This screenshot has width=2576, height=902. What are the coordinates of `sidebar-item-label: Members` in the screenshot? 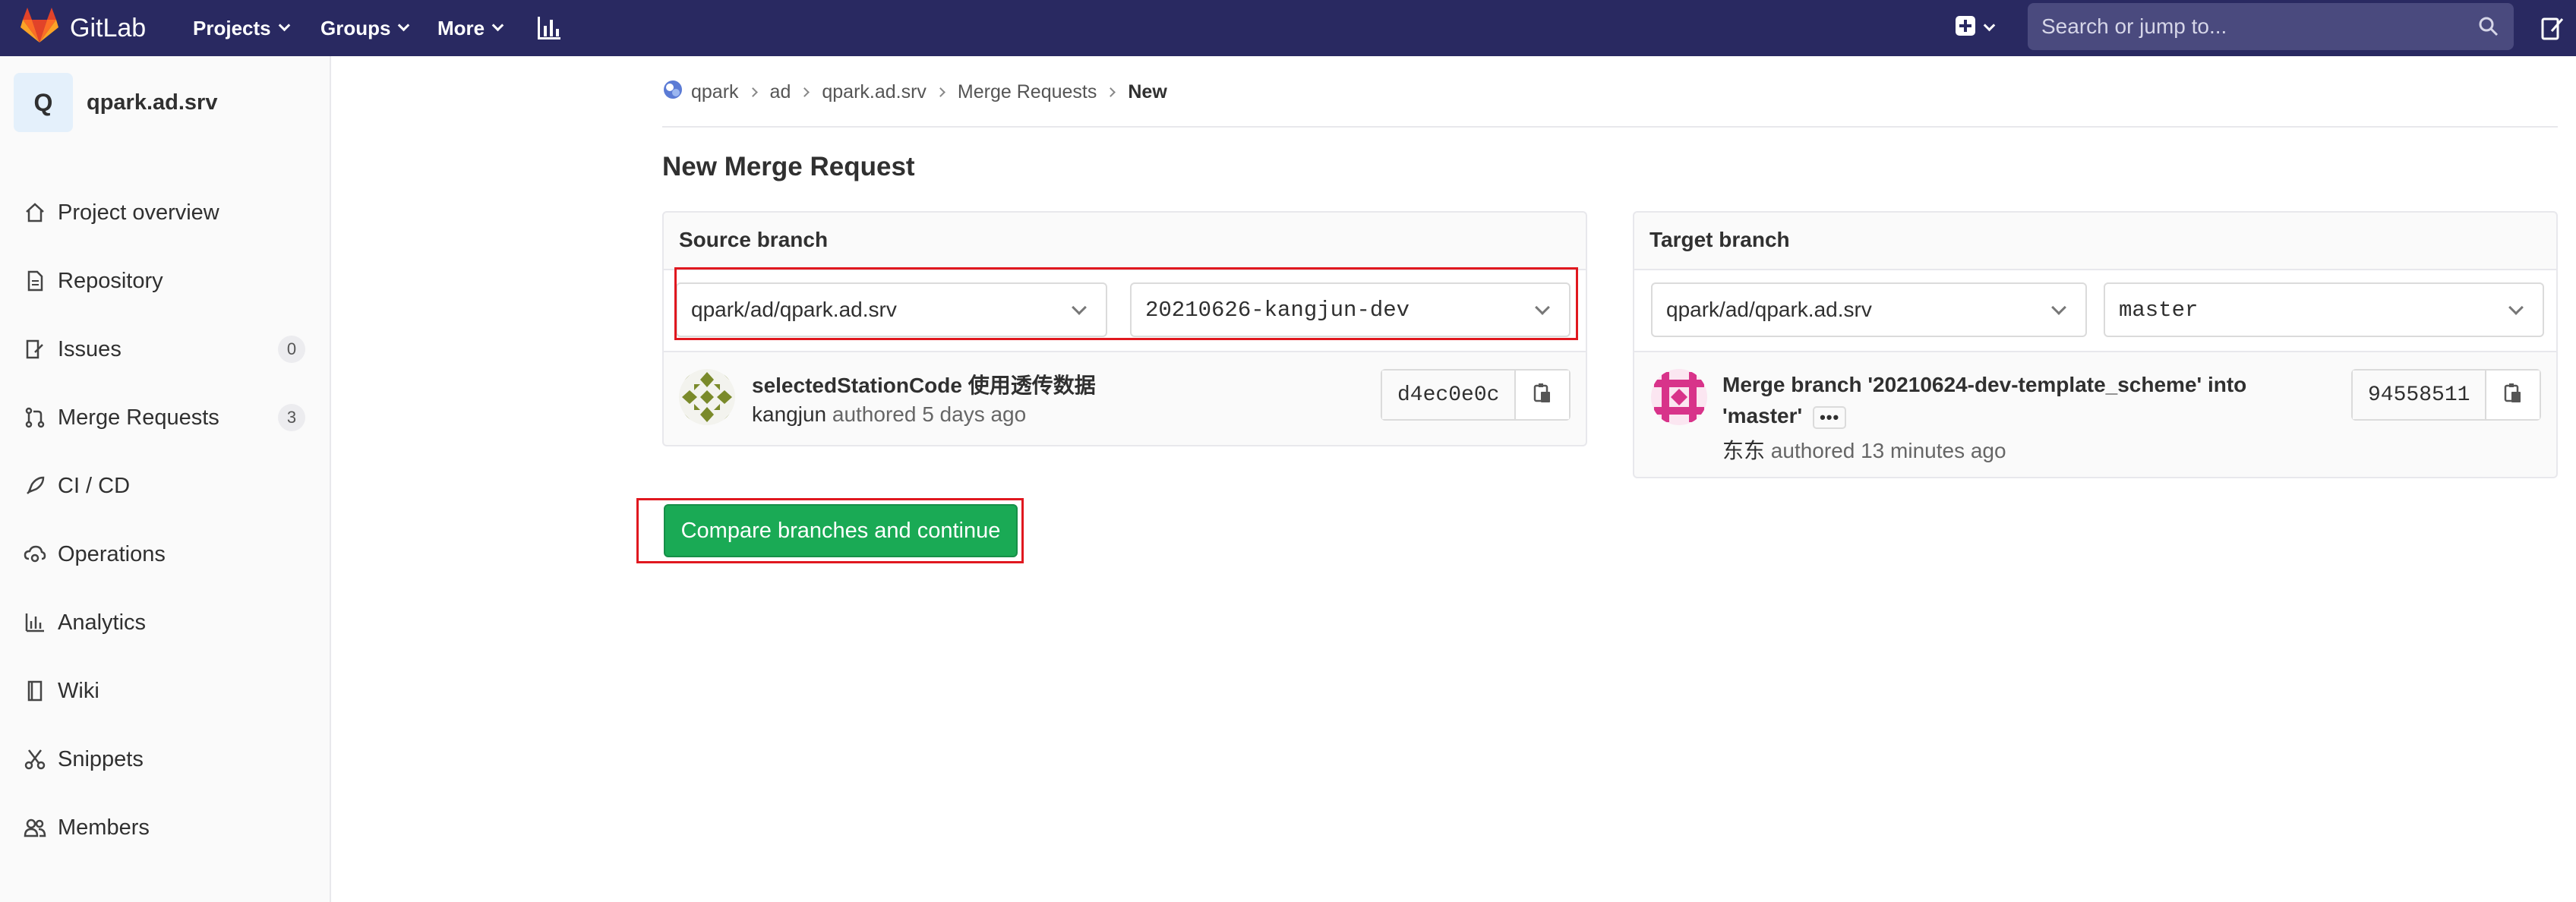 It's located at (104, 828).